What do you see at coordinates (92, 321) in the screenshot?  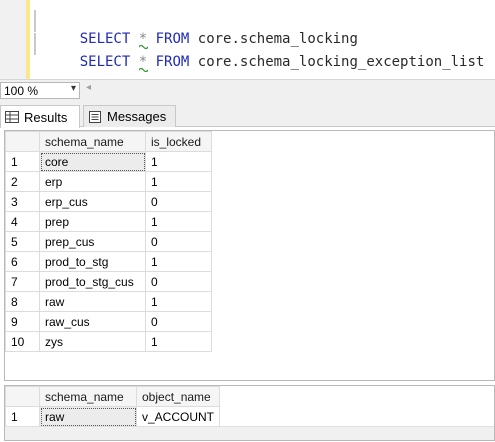 I see `grid-cell: raw_cus` at bounding box center [92, 321].